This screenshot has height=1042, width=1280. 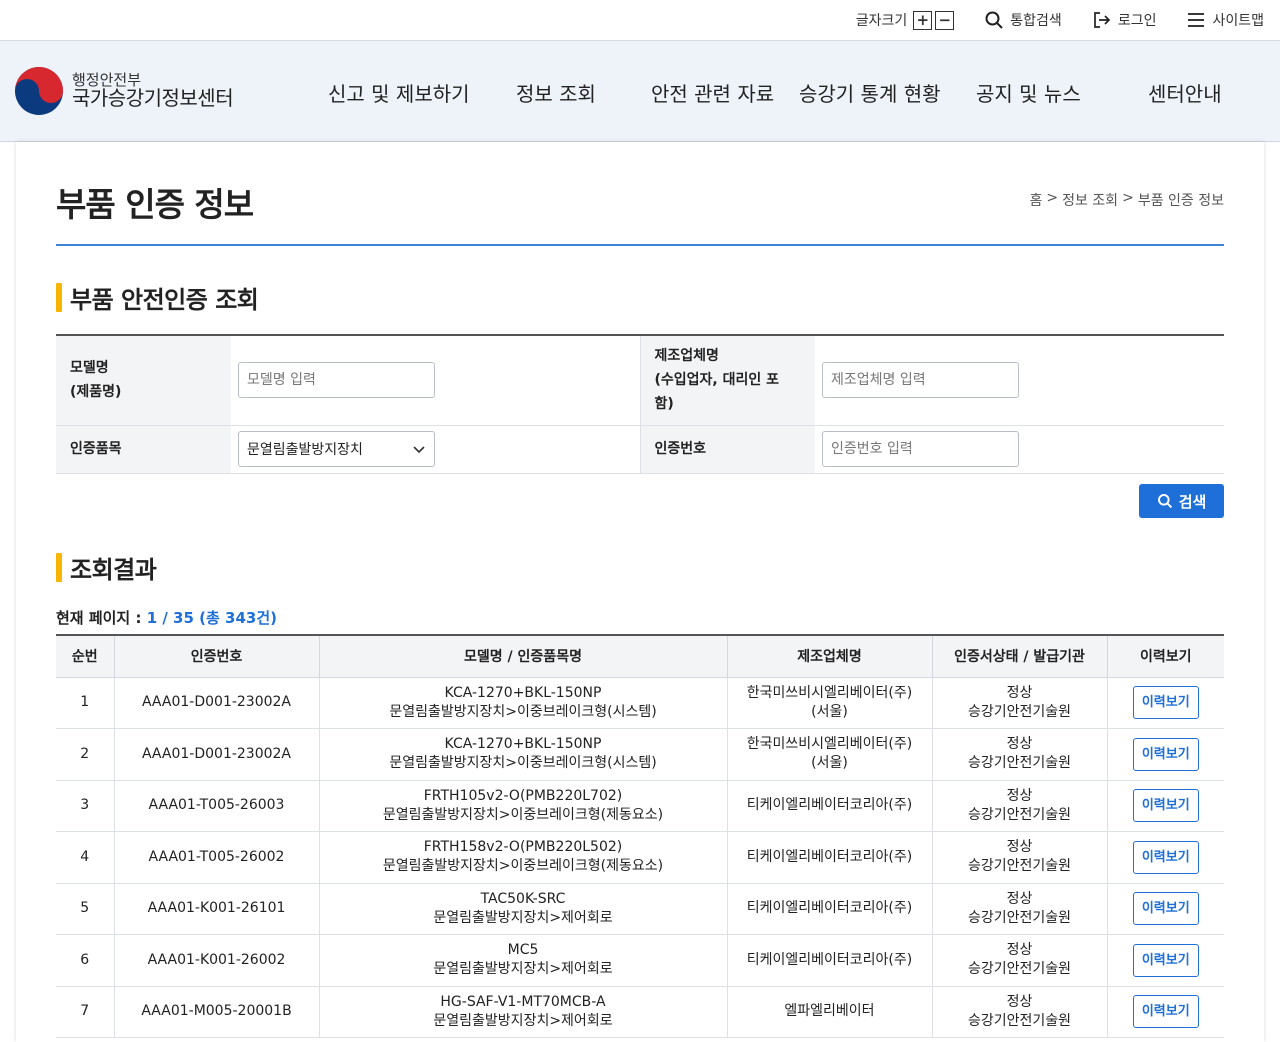 I want to click on col-header-status: 인증서상태 / 발급기관, so click(x=1019, y=656).